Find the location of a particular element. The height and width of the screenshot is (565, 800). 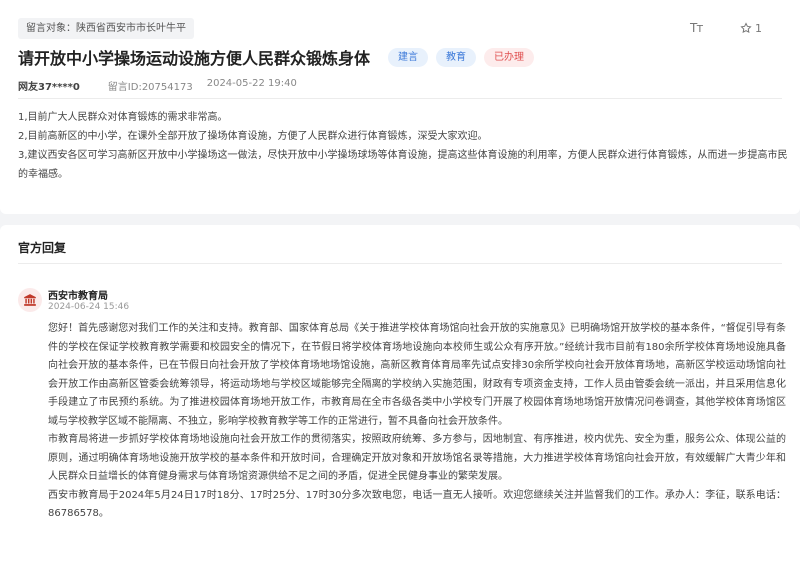

message-target-tag: 留言对象：陕西省西安市市长叶牛平 is located at coordinates (106, 28).